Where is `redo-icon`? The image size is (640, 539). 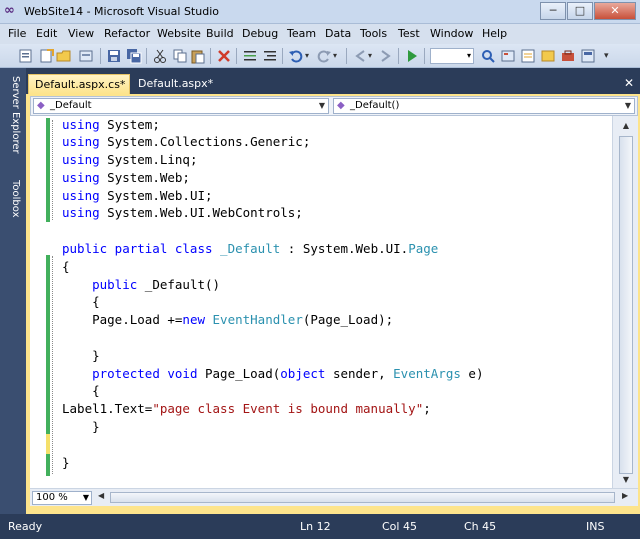 redo-icon is located at coordinates (324, 56).